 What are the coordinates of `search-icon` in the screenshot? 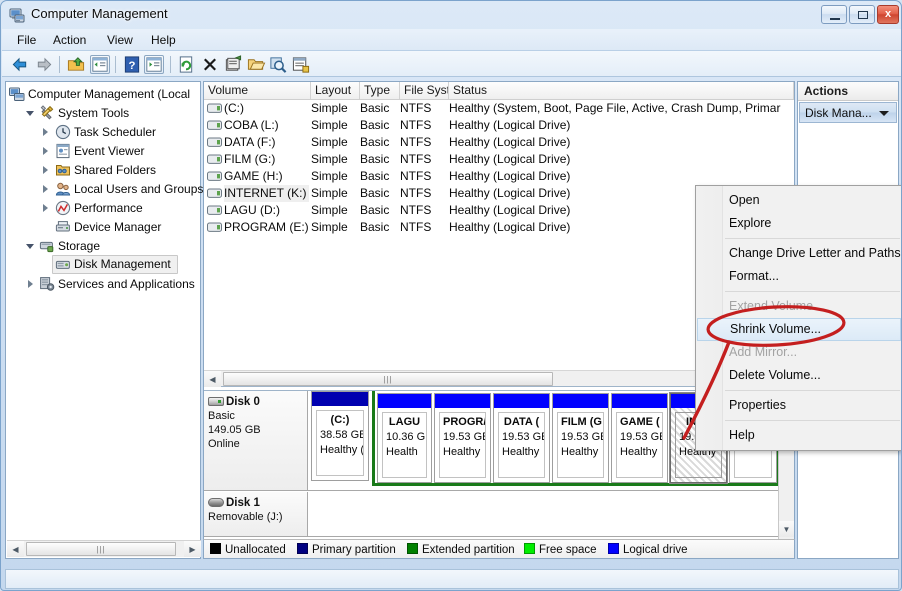 It's located at (278, 64).